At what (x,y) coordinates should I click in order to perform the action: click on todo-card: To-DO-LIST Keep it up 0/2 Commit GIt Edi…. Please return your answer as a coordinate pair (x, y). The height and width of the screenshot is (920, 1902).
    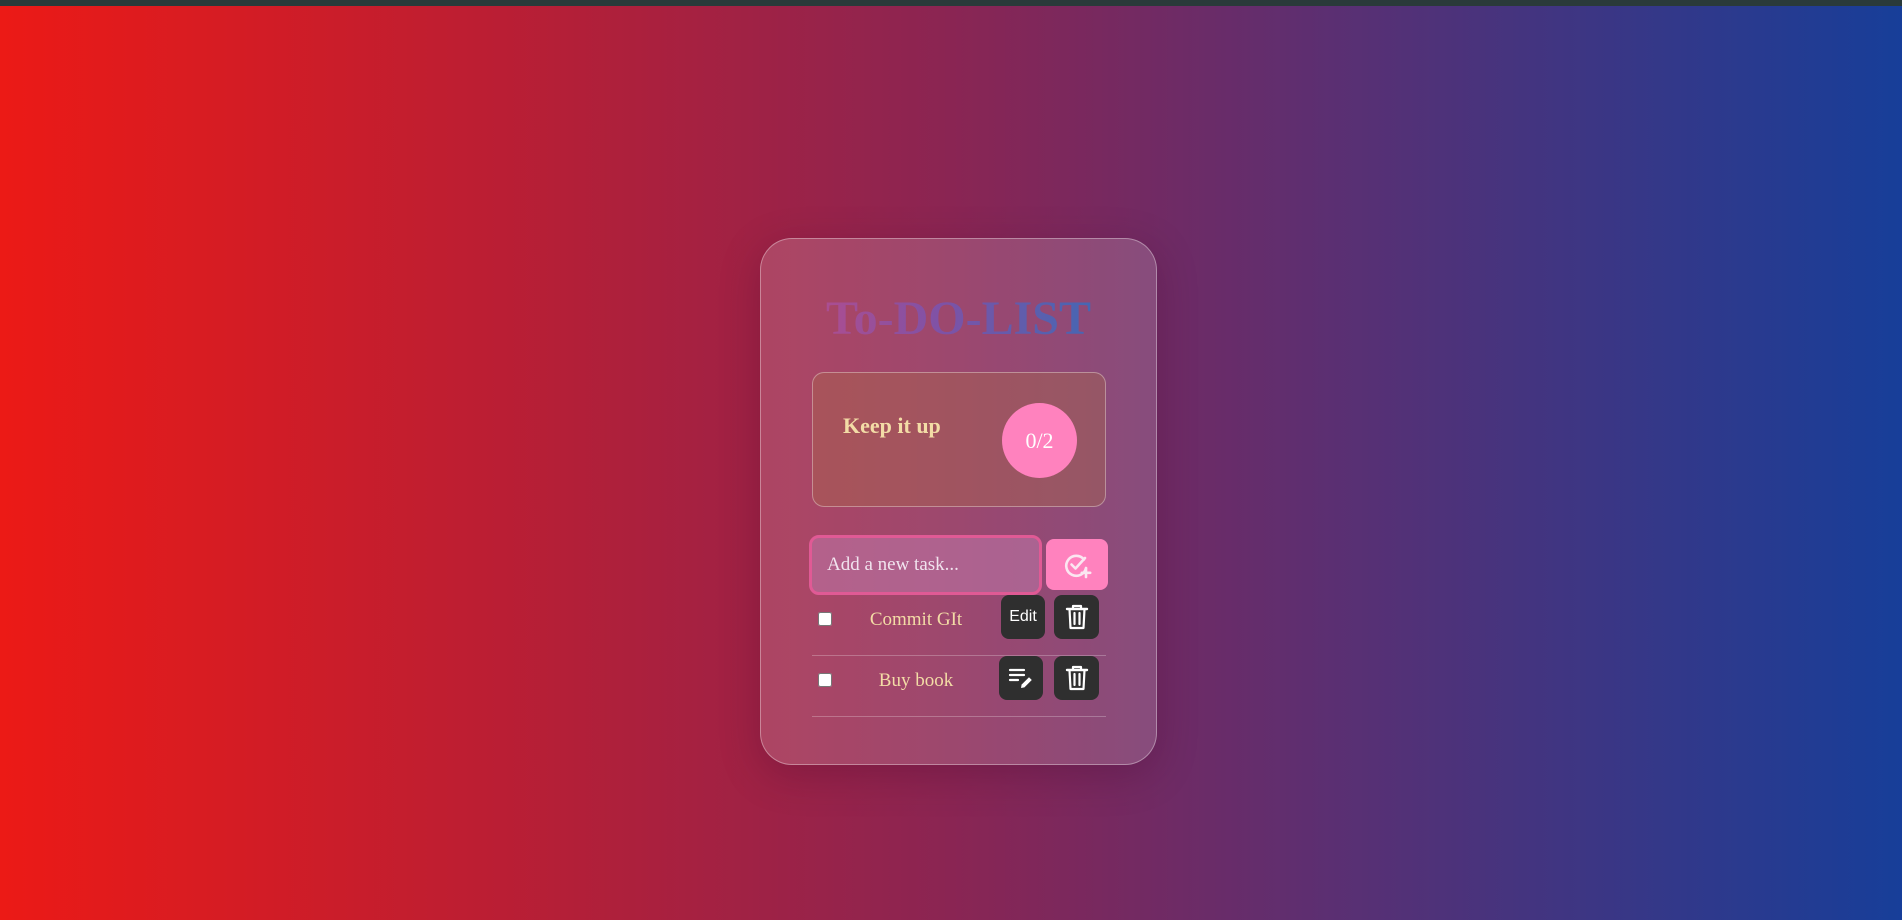
    Looking at the image, I should click on (958, 501).